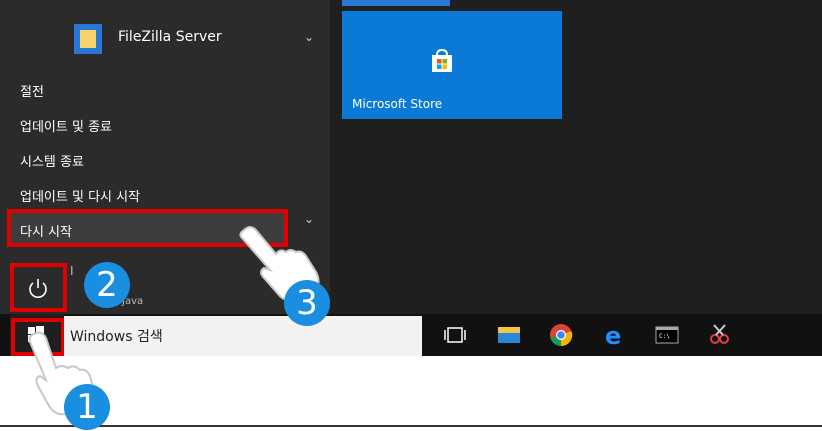 The width and height of the screenshot is (822, 431). What do you see at coordinates (72, 271) in the screenshot?
I see `partially-hidden-app-label: I` at bounding box center [72, 271].